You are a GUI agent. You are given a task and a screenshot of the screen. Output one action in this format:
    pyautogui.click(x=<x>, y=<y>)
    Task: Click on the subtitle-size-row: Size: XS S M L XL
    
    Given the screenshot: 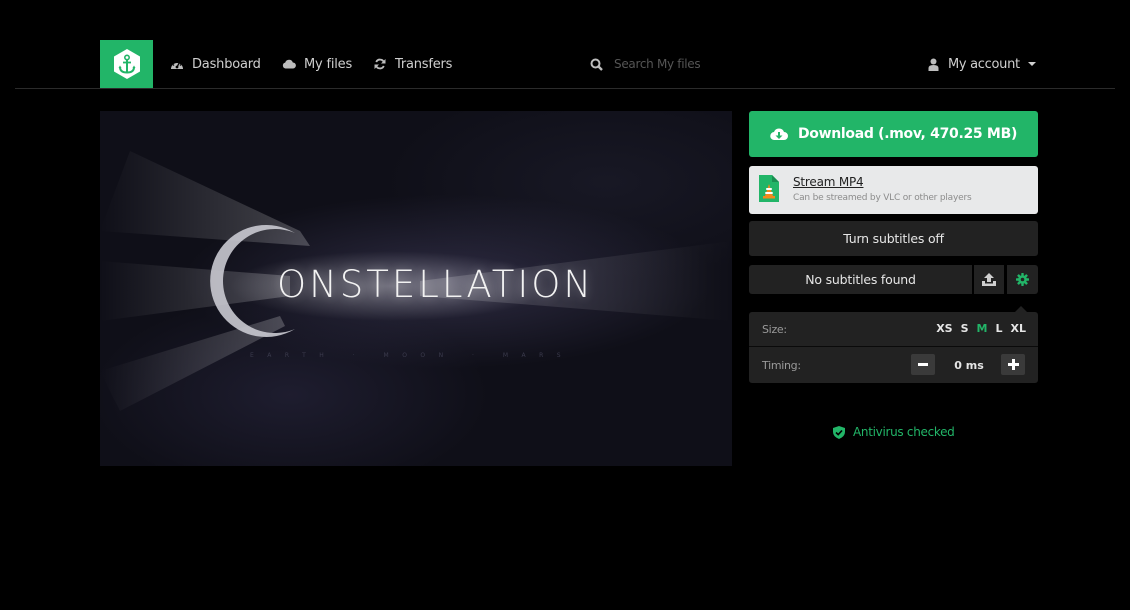 What is the action you would take?
    pyautogui.click(x=893, y=329)
    